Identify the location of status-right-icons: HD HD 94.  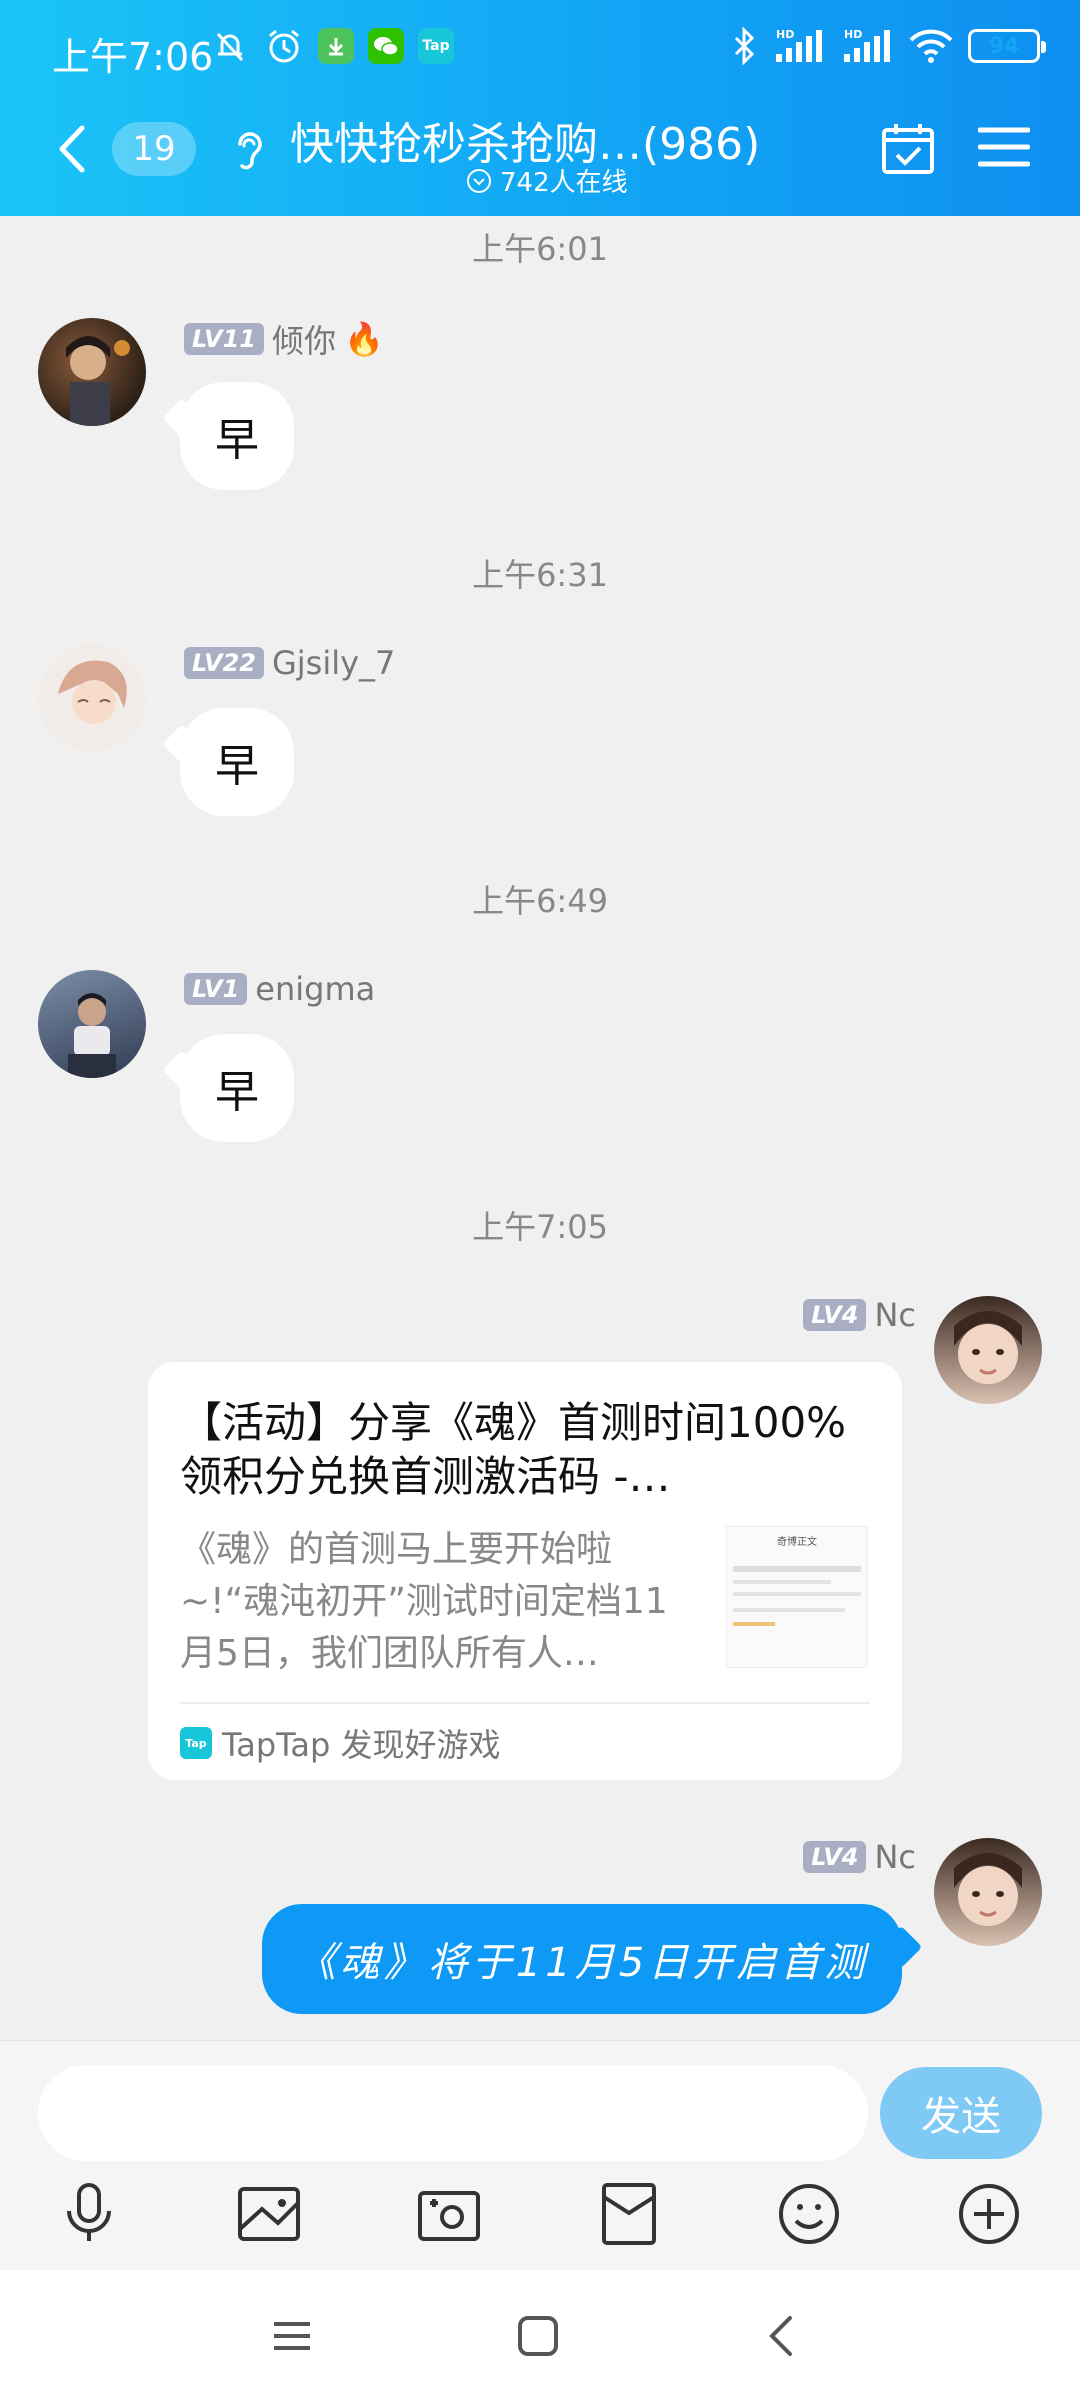
(888, 46).